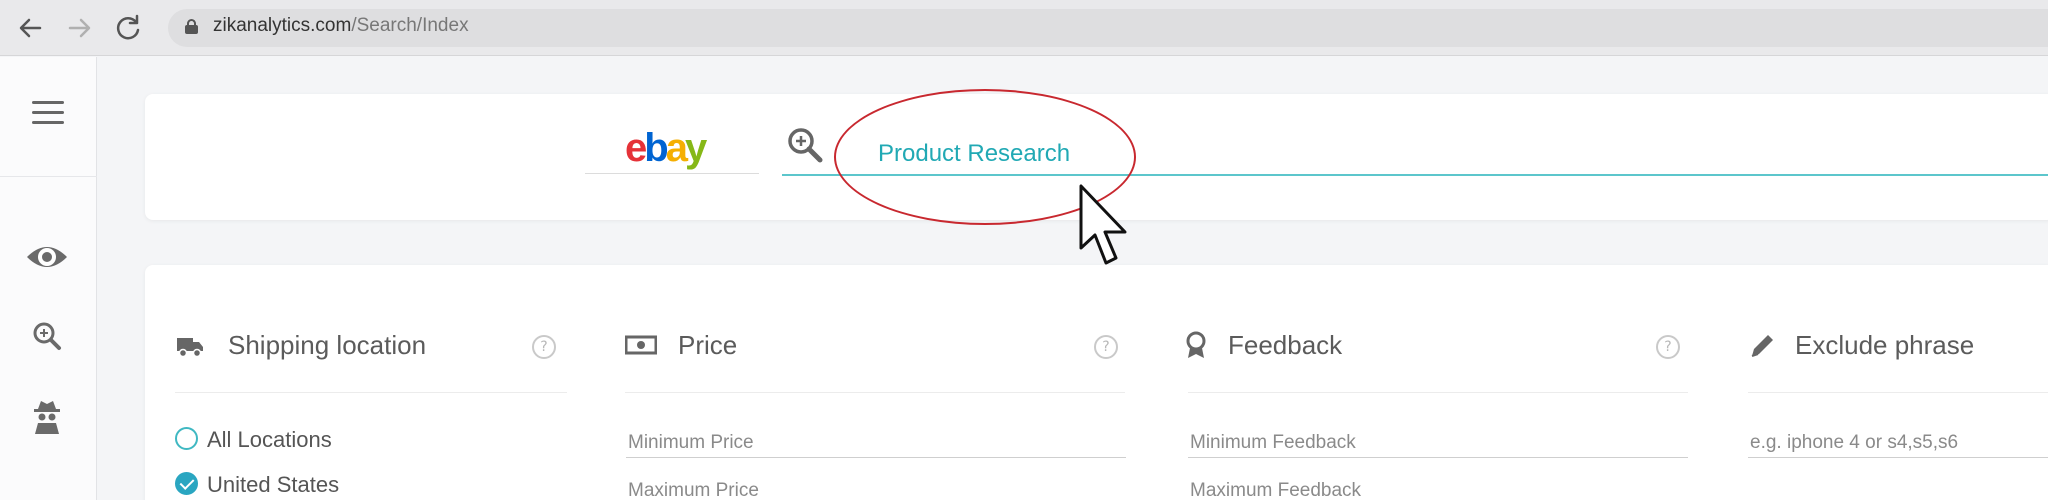 The height and width of the screenshot is (500, 2048). Describe the element at coordinates (1438, 438) in the screenshot. I see `min-feedback-input` at that location.